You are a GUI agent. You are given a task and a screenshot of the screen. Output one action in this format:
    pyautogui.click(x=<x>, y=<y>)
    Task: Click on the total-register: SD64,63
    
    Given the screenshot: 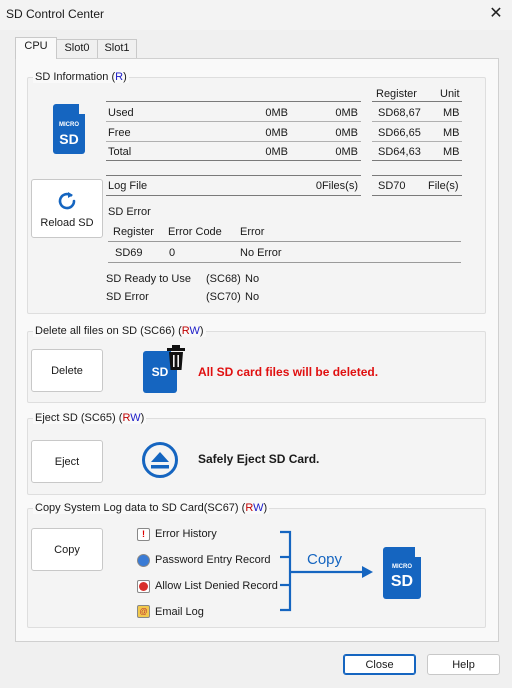 What is the action you would take?
    pyautogui.click(x=399, y=152)
    